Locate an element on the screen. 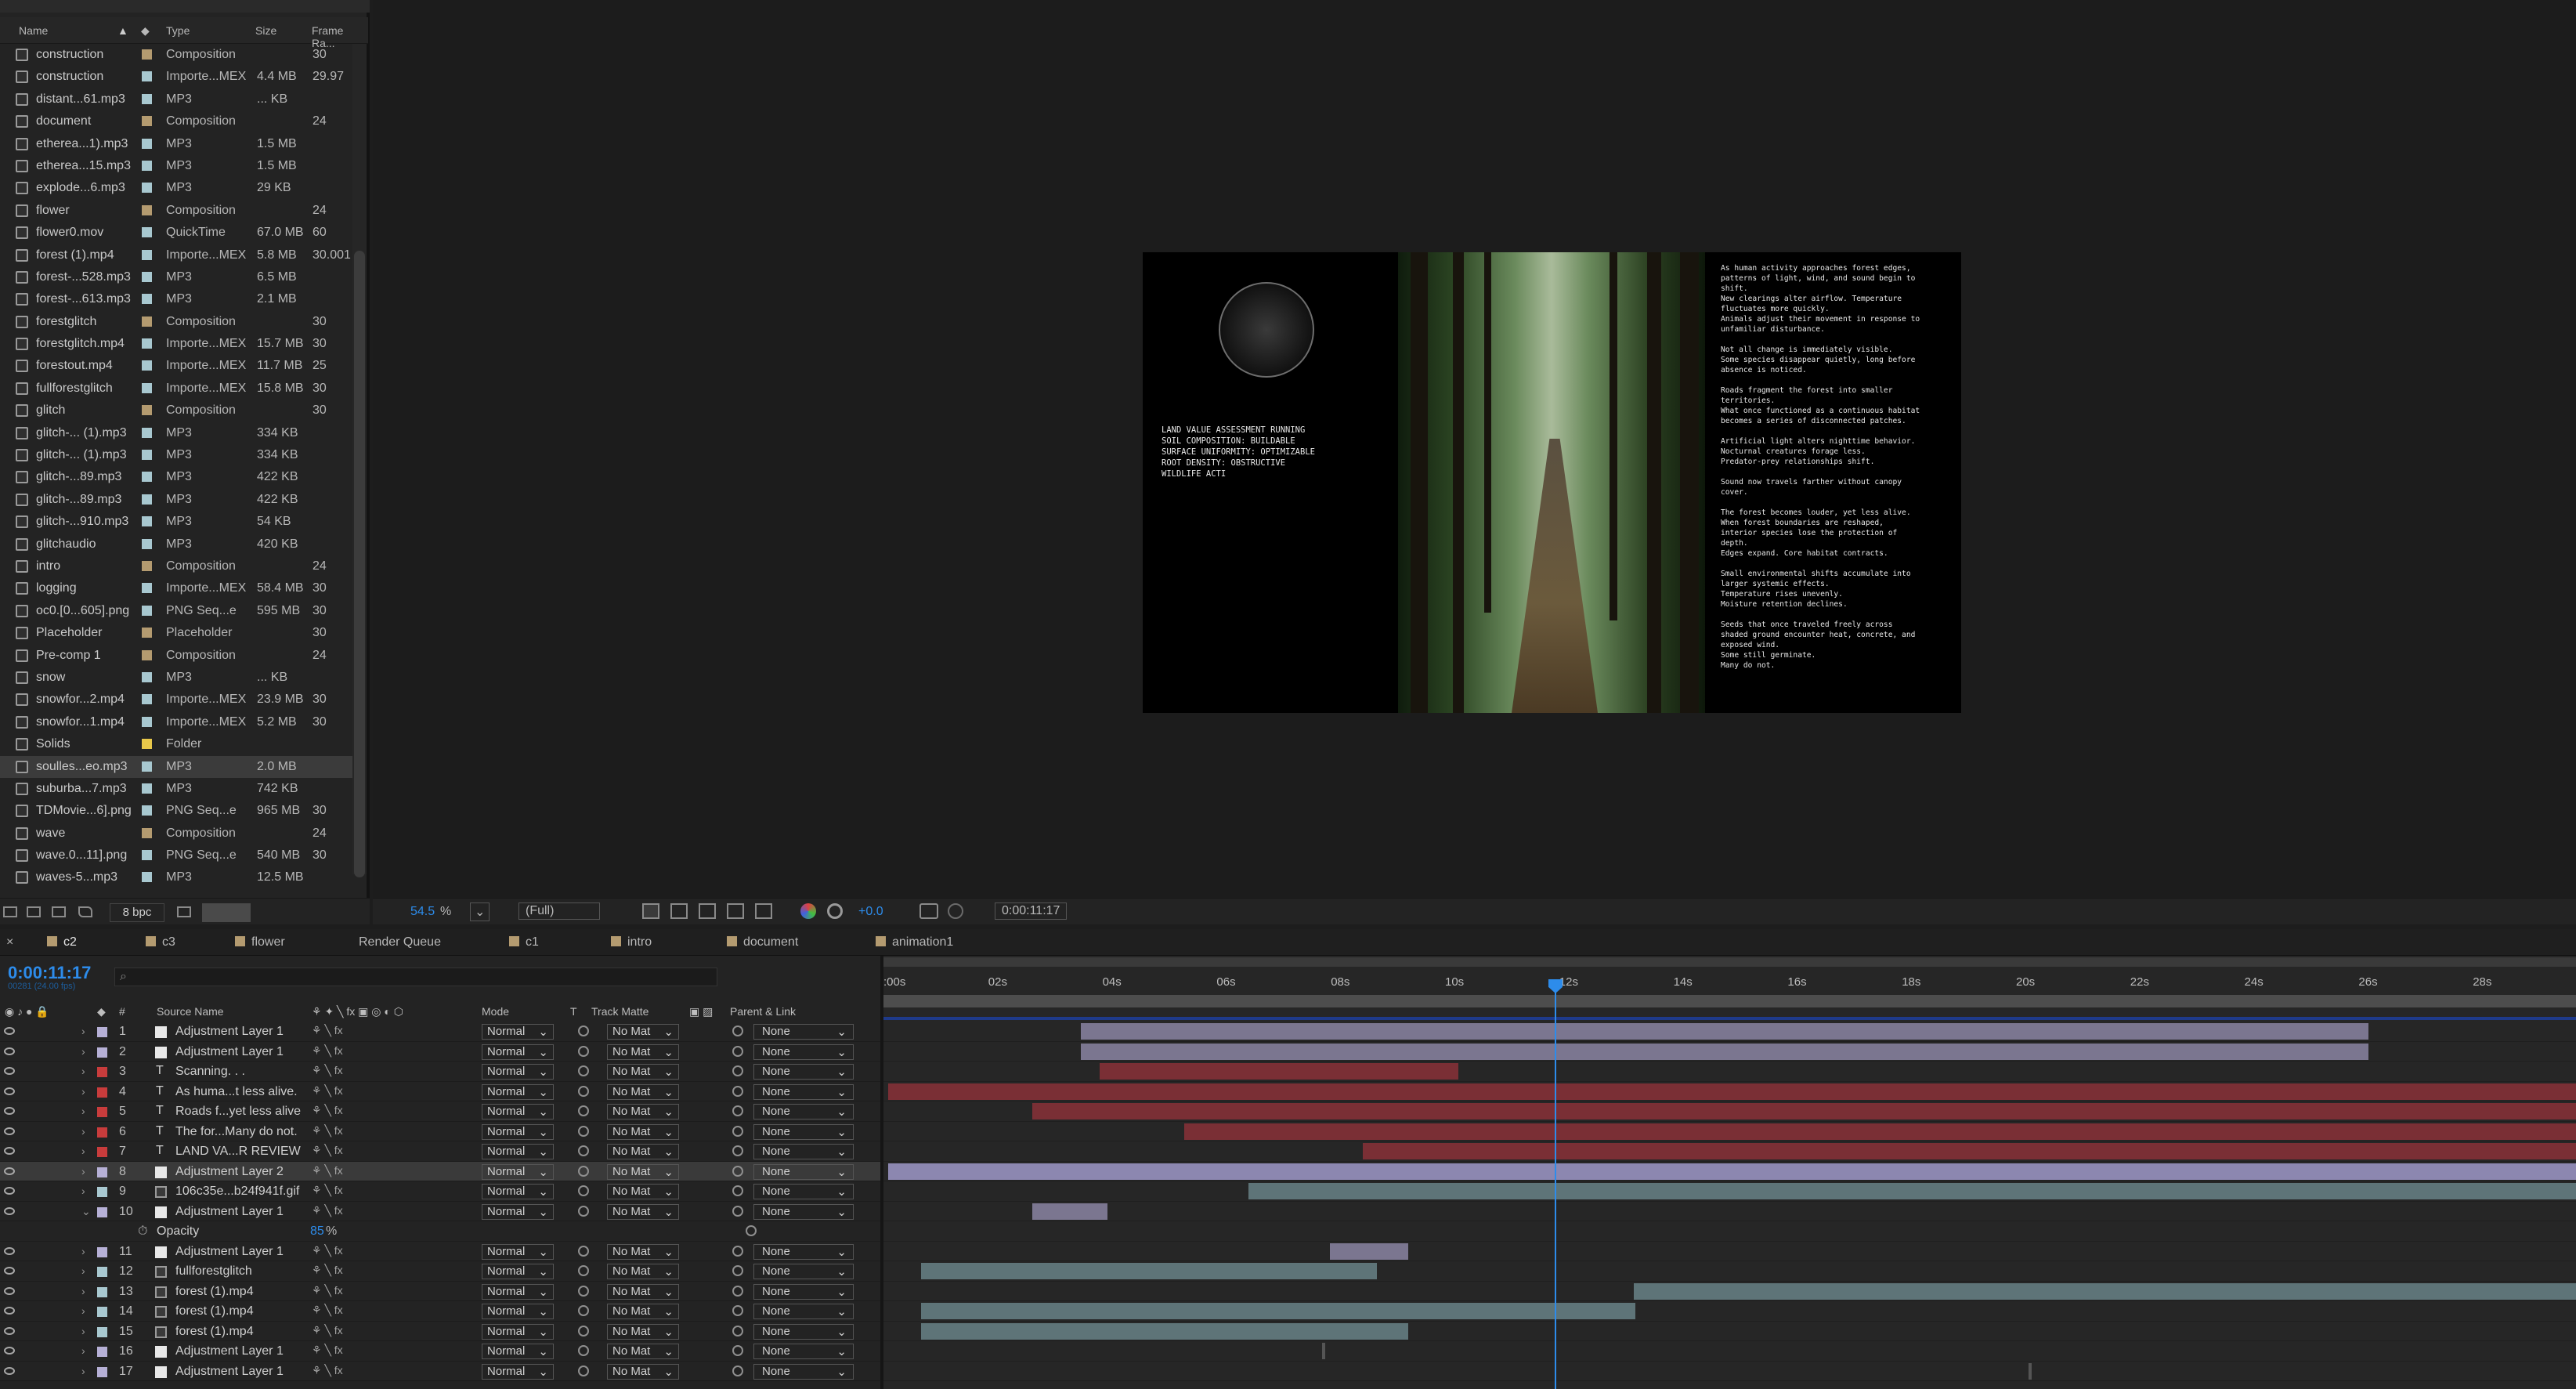 The height and width of the screenshot is (1389, 2576). time-navigator is located at coordinates (1729, 962).